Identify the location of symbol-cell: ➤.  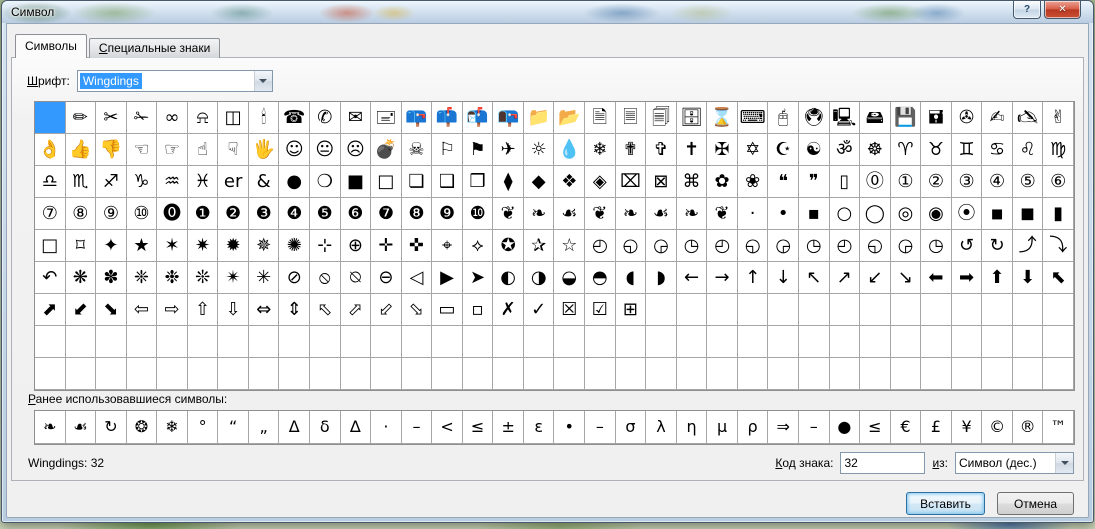
(478, 278).